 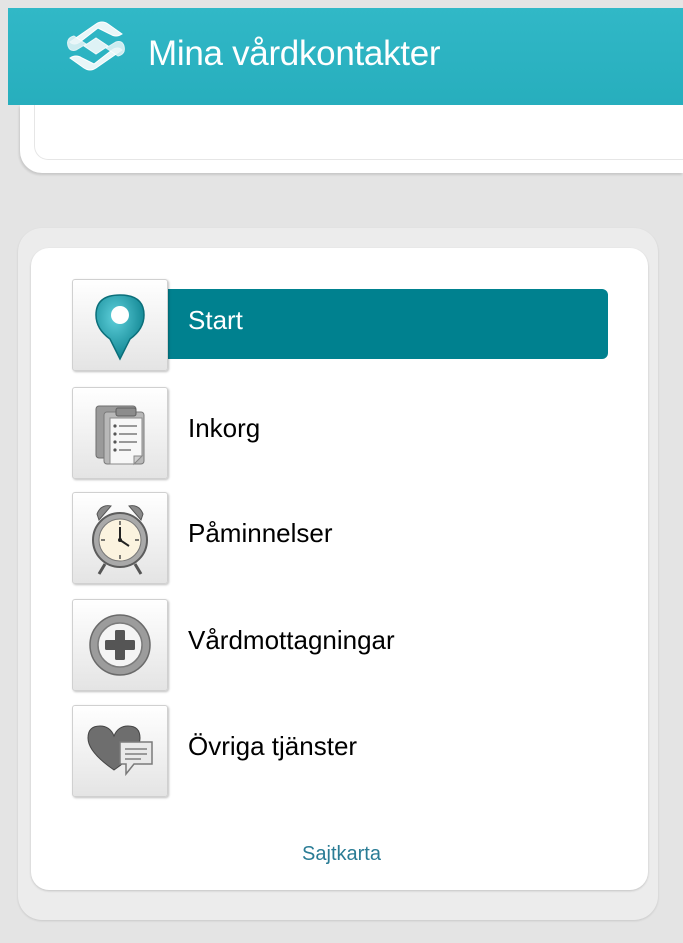 I want to click on app-title: Mina vårdkontakter, so click(x=294, y=53).